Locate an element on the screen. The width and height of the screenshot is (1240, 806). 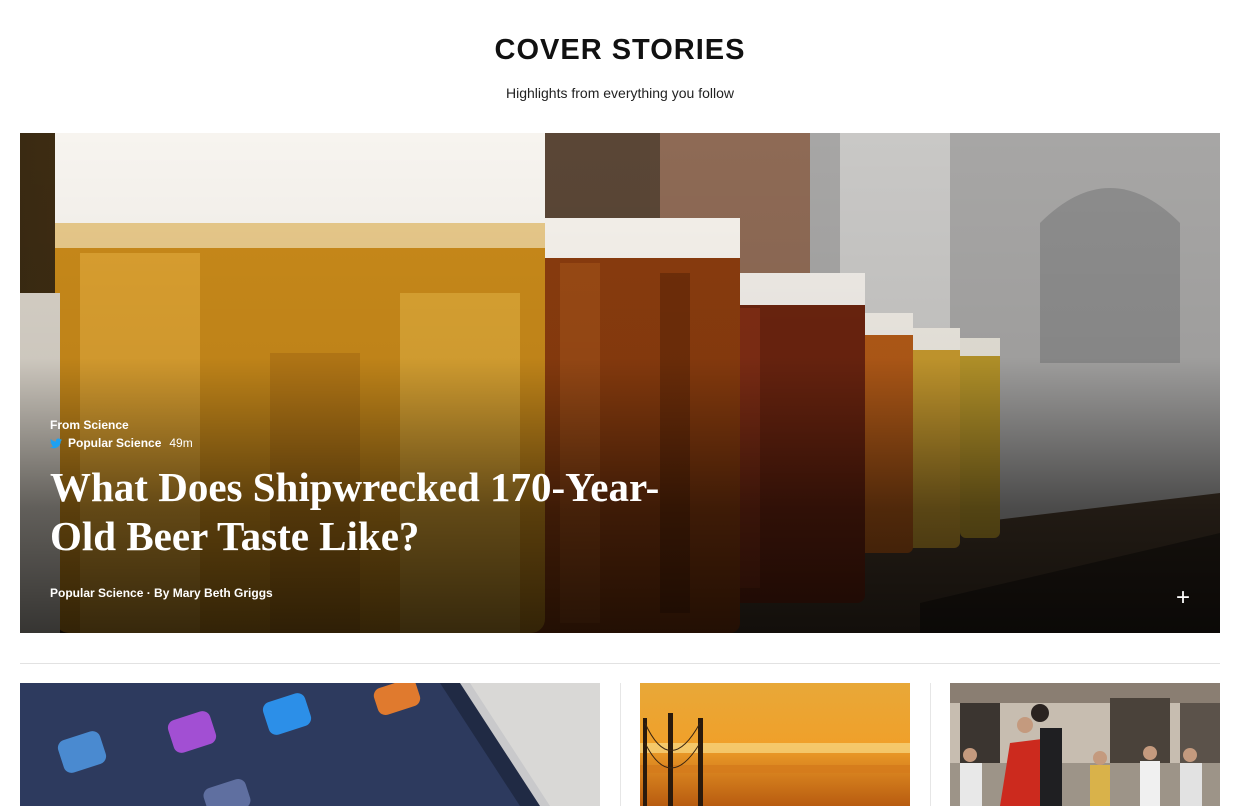
sunset-bridge-photo is located at coordinates (775, 744).